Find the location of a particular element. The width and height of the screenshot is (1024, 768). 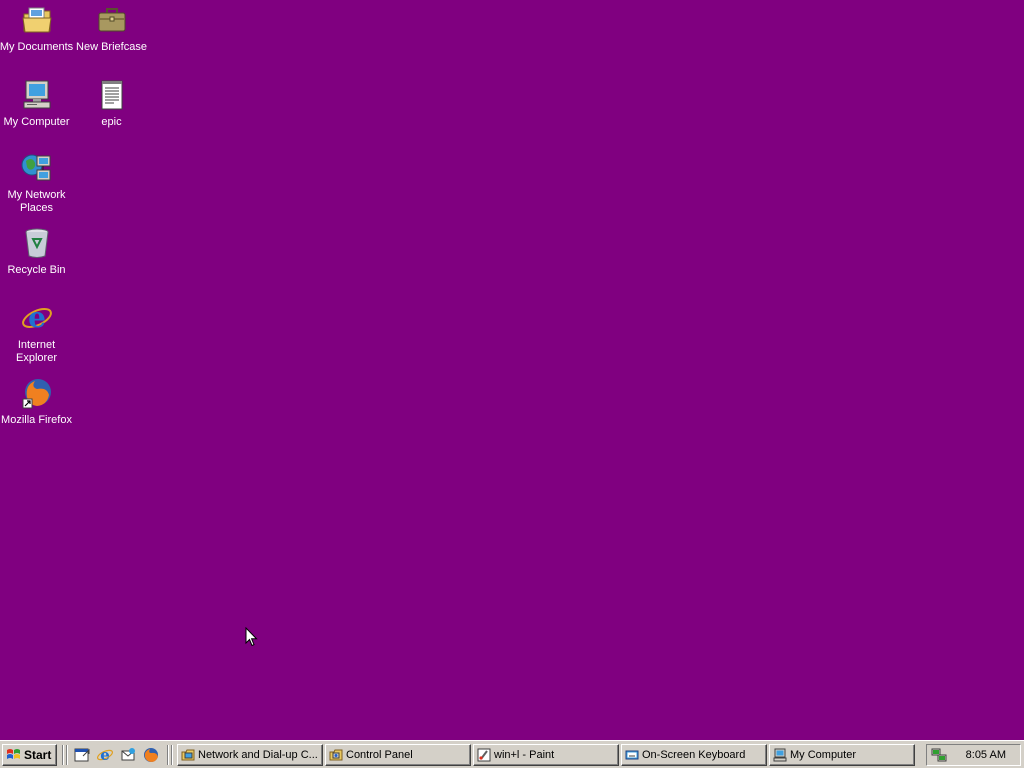

windows-logo-icon is located at coordinates (13, 754).